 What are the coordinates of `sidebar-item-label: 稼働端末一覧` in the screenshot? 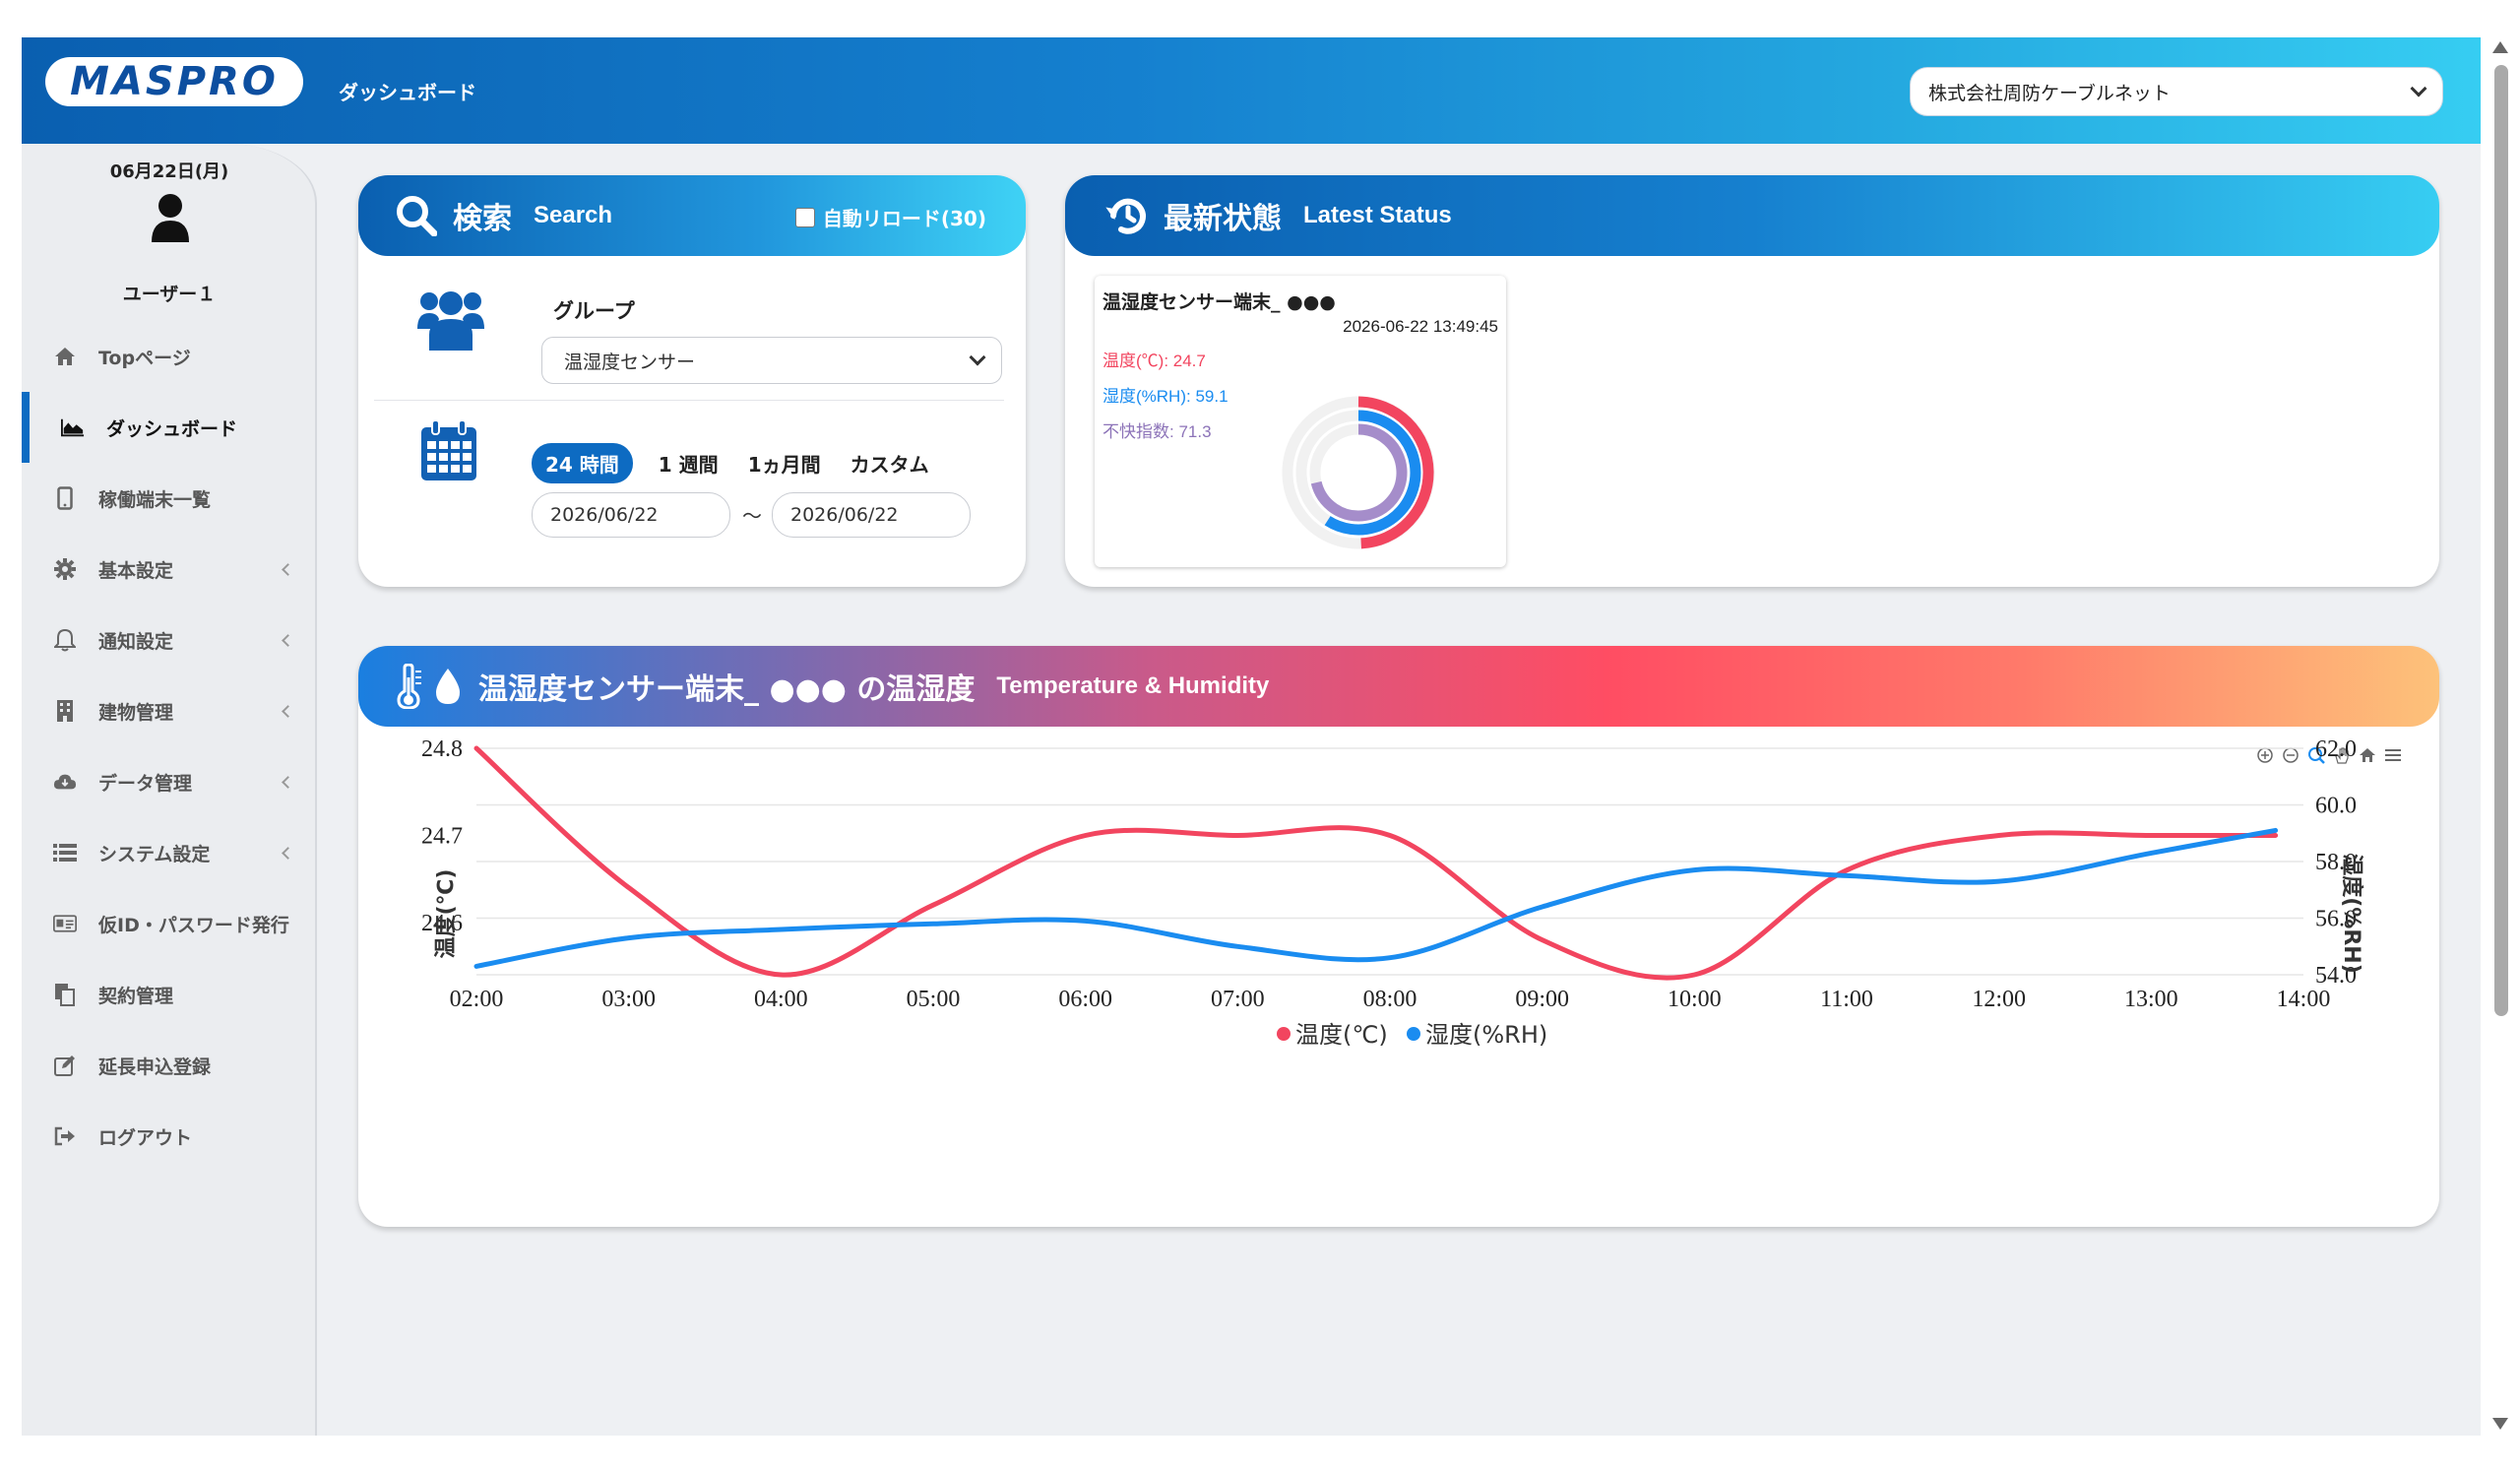 It's located at (155, 499).